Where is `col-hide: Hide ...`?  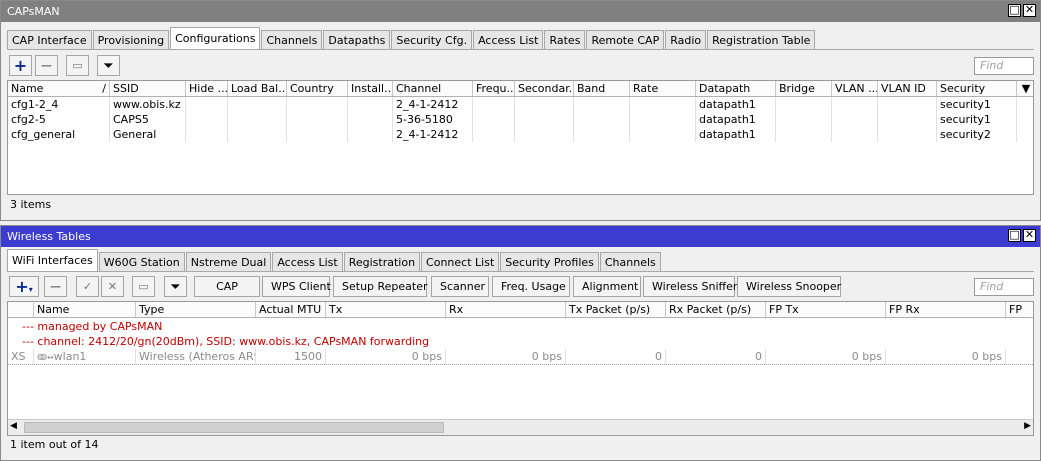 col-hide: Hide ... is located at coordinates (207, 88).